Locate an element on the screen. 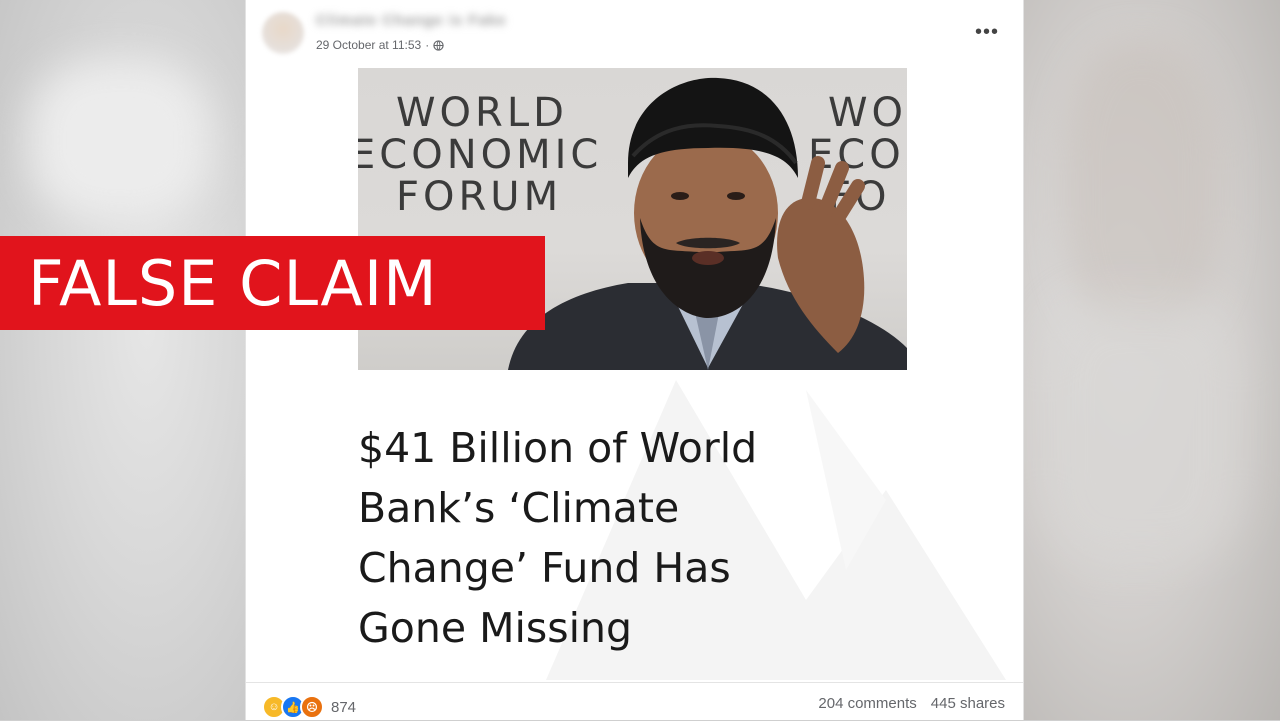  author-name: Climate Change is Fake is located at coordinates (411, 20).